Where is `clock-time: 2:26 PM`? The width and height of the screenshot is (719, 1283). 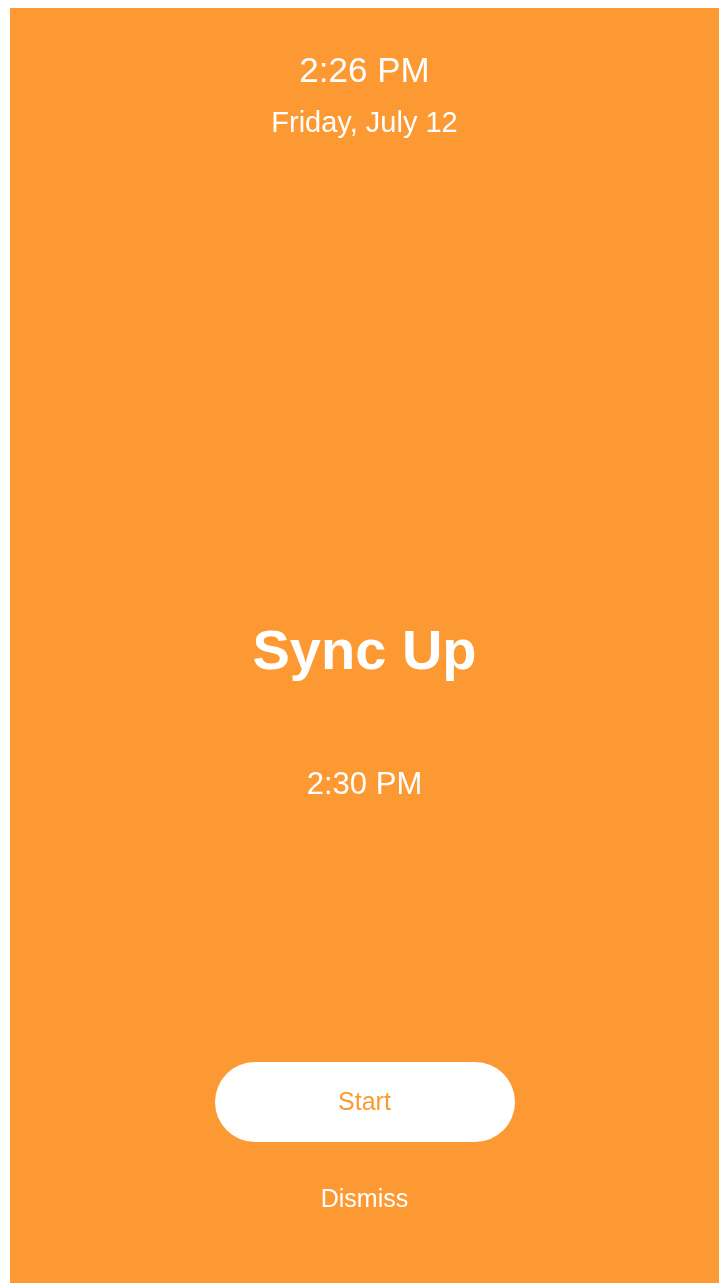
clock-time: 2:26 PM is located at coordinates (364, 70).